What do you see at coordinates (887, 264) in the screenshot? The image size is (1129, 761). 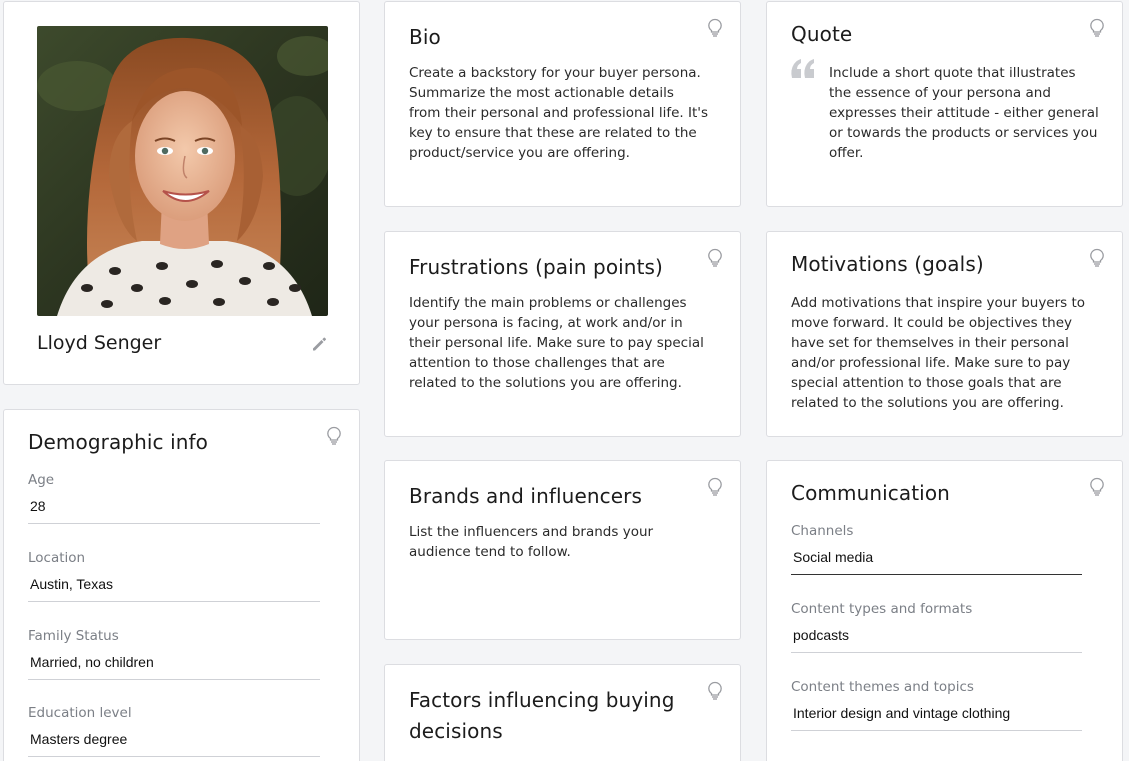 I see `motivations-title: Motivations (goals)` at bounding box center [887, 264].